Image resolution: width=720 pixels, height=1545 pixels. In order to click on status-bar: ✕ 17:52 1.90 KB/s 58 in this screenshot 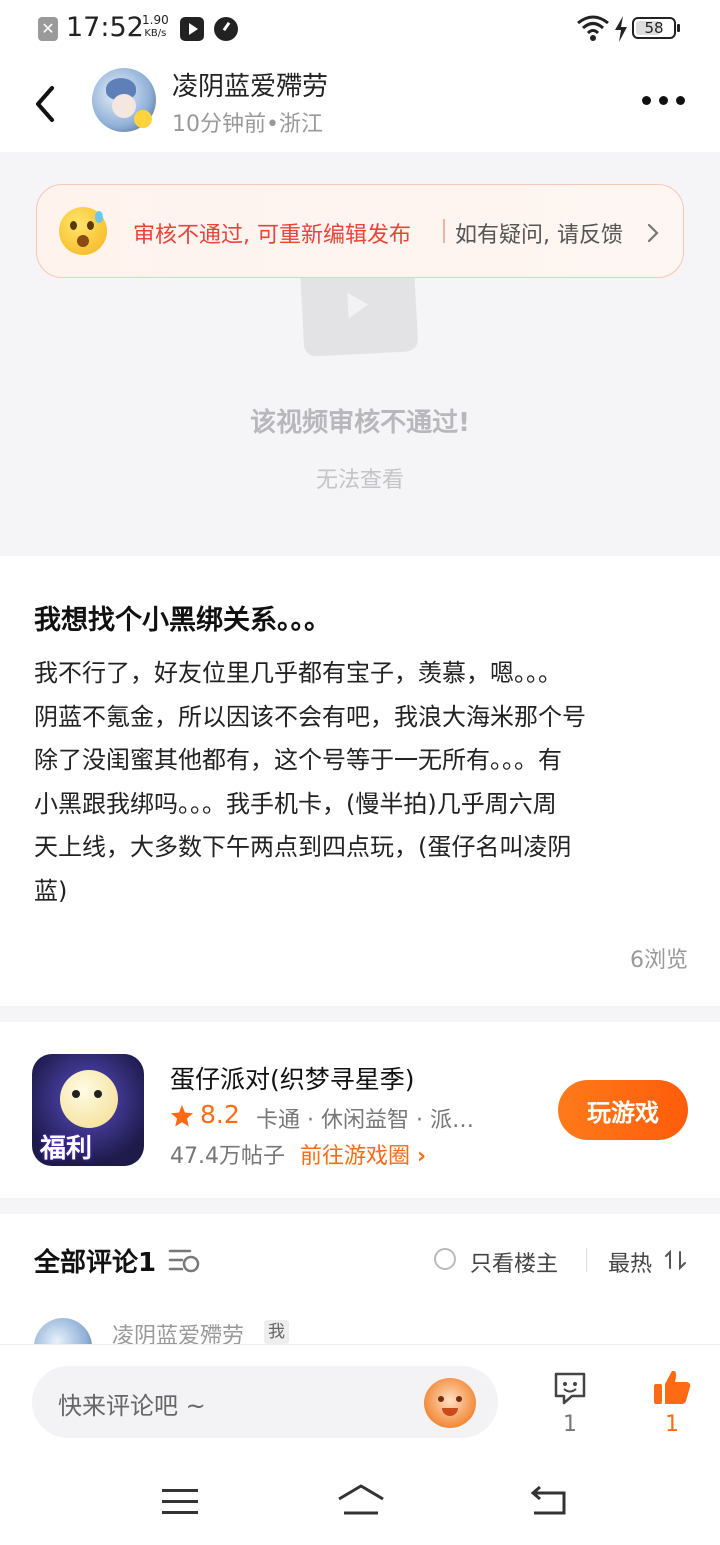, I will do `click(360, 29)`.